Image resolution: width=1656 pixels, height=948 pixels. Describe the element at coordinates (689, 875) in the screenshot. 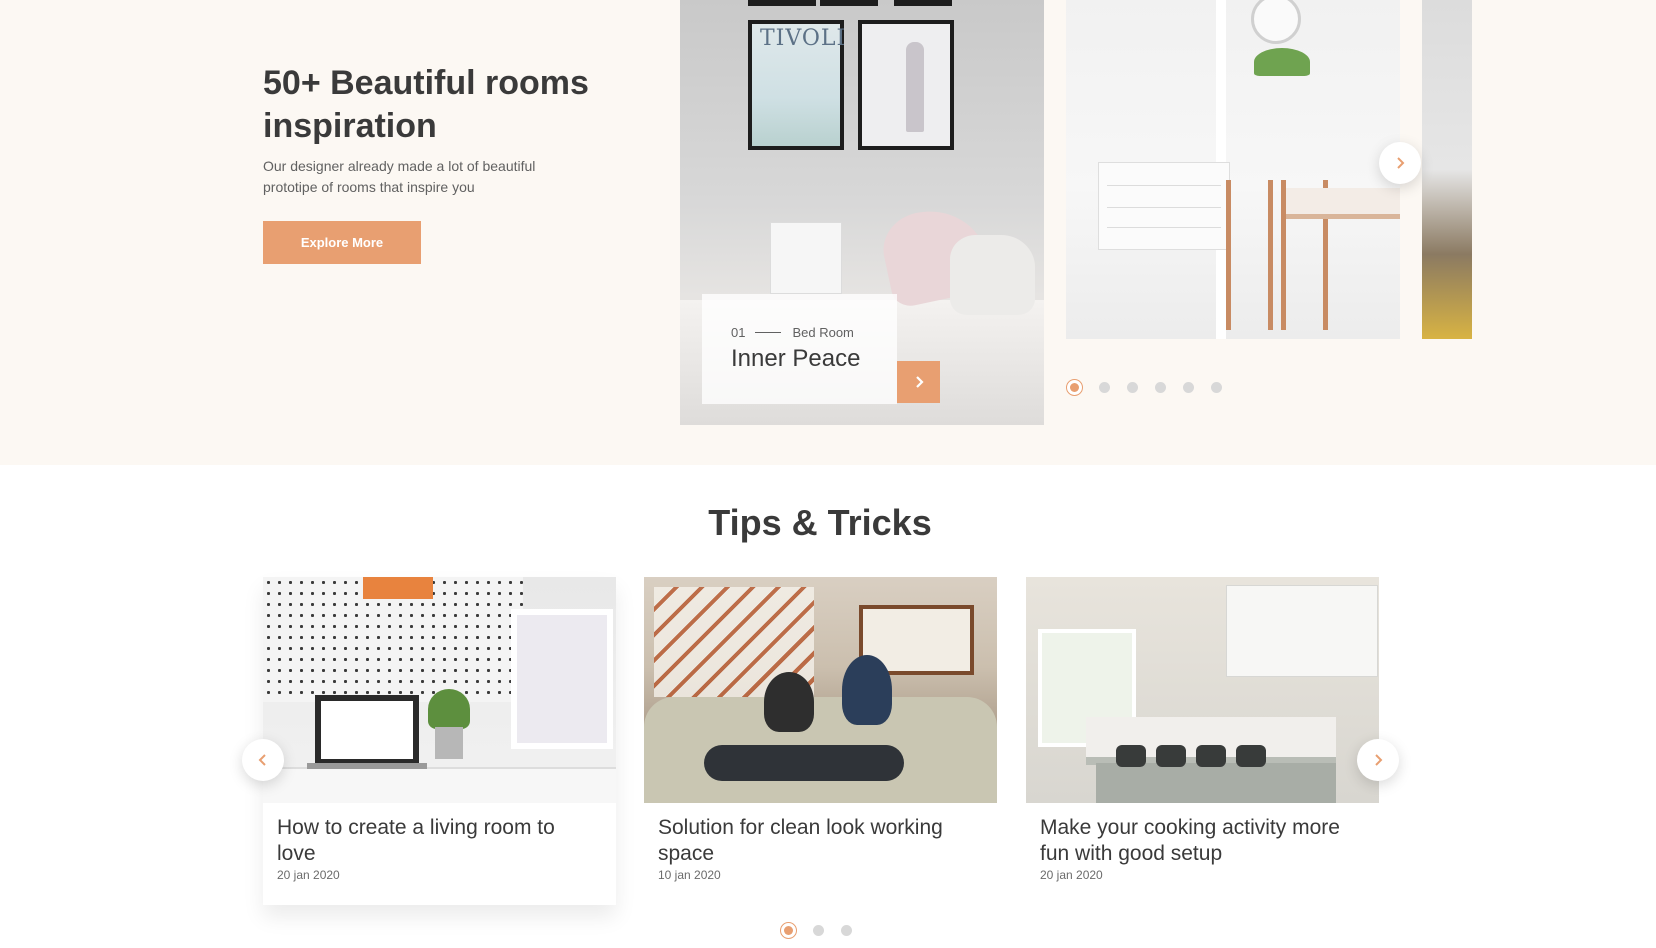

I see `tip-card-date: 10 jan 2020` at that location.